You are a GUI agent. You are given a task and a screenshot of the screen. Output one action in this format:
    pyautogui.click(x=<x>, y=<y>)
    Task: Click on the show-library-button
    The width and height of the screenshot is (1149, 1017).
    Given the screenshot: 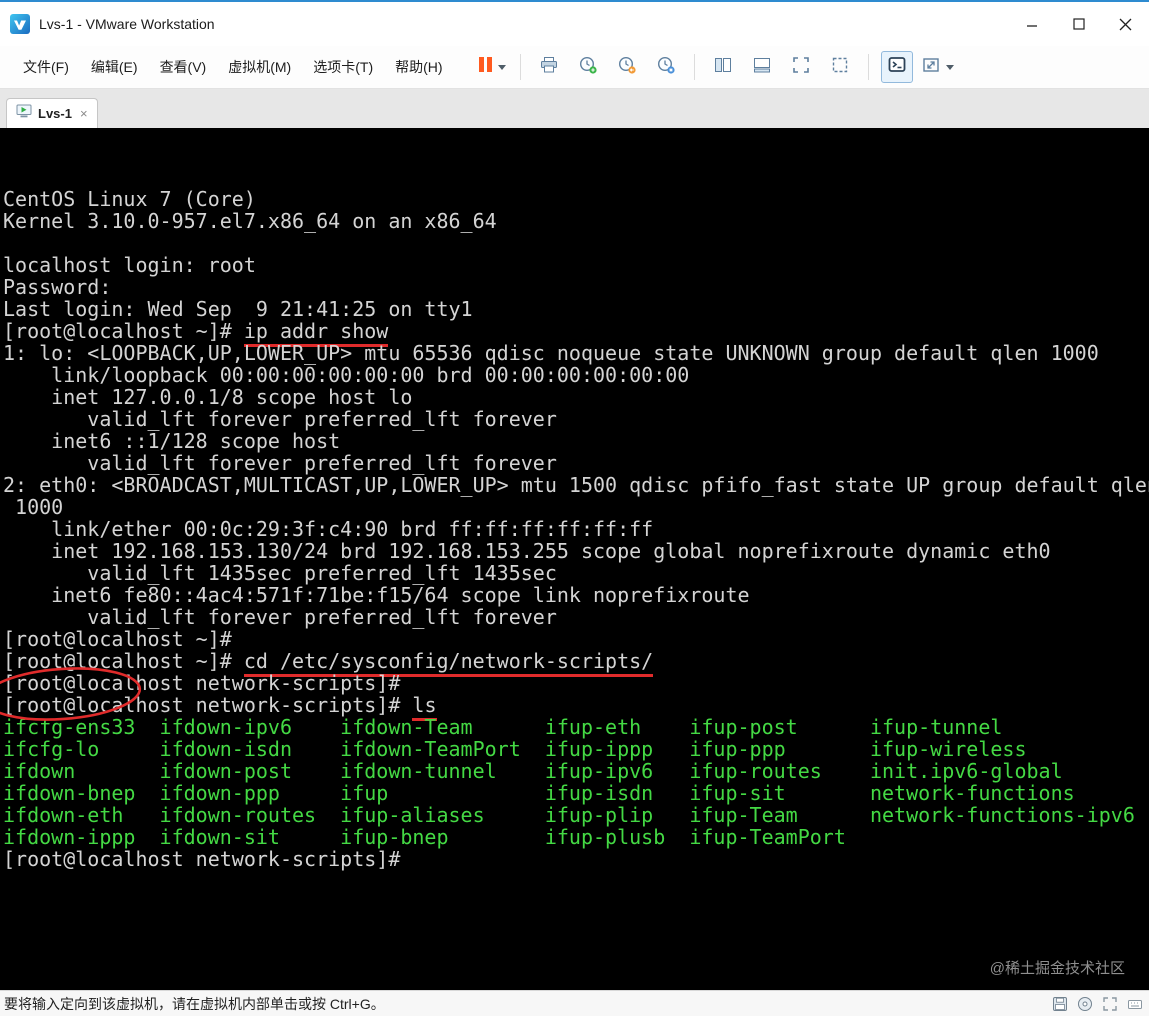 What is the action you would take?
    pyautogui.click(x=723, y=67)
    